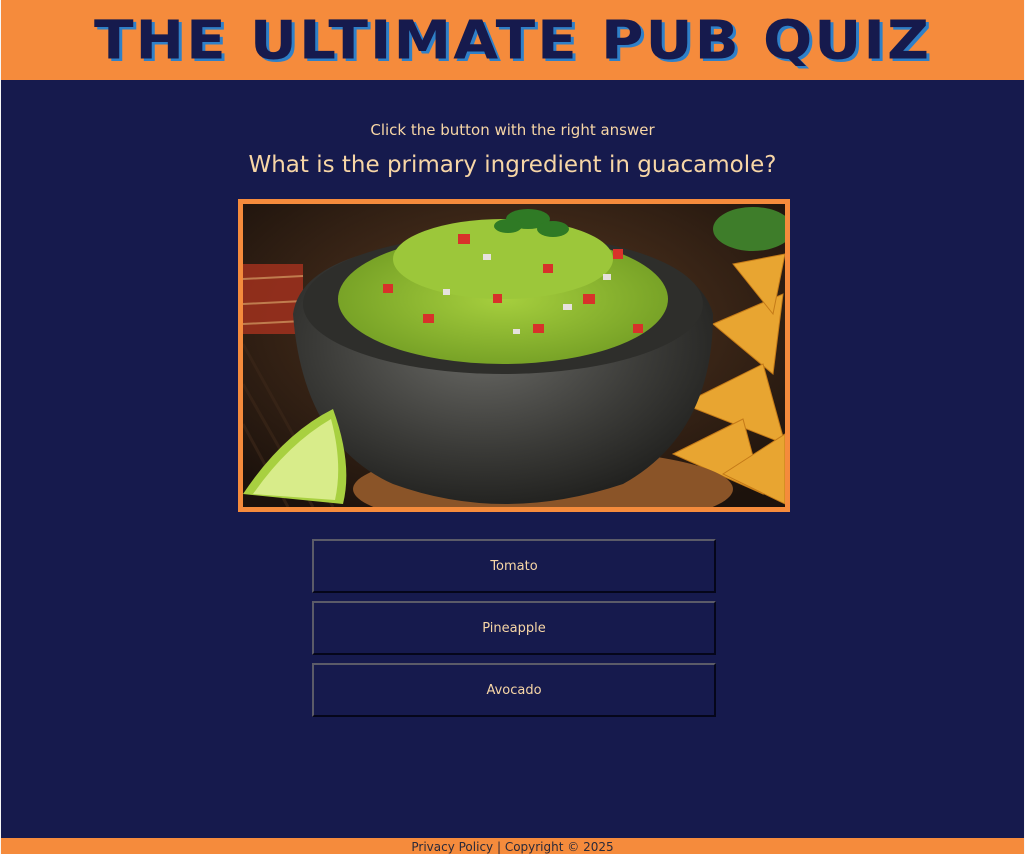 The height and width of the screenshot is (854, 1025). What do you see at coordinates (452, 847) in the screenshot?
I see `privacy-policy-link: Privacy Policy` at bounding box center [452, 847].